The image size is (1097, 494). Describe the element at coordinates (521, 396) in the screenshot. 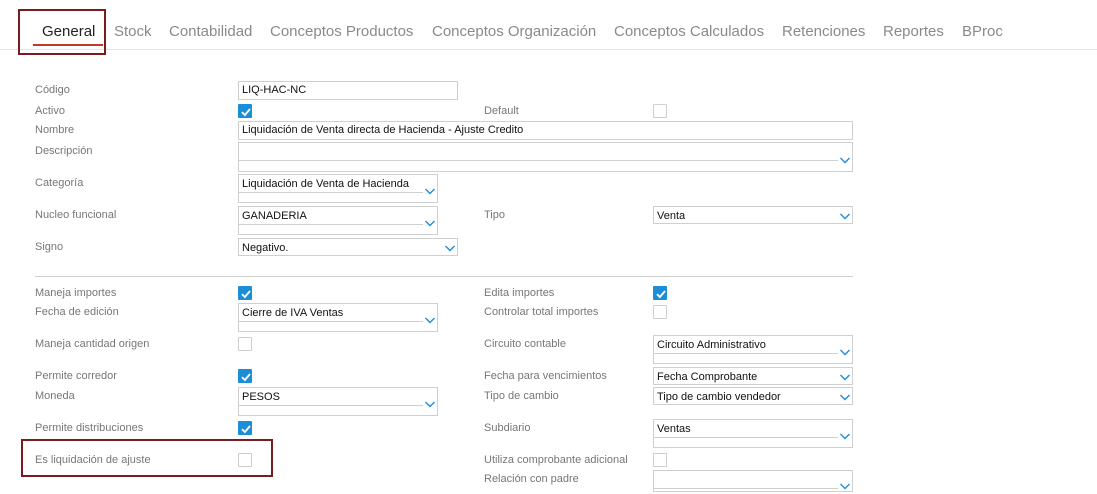

I see `tipo-cambio-label: Tipo de cambio` at that location.